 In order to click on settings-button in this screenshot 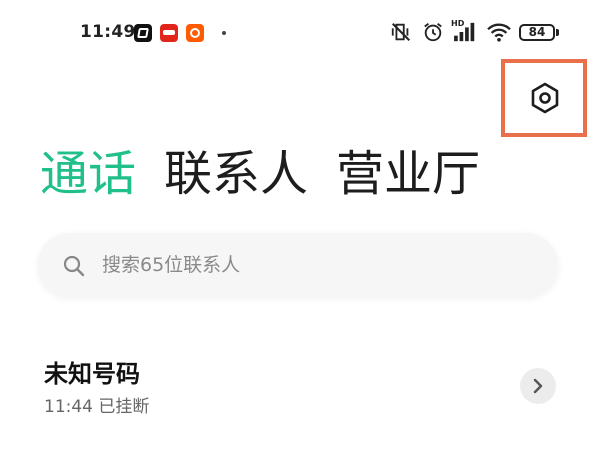, I will do `click(544, 98)`.